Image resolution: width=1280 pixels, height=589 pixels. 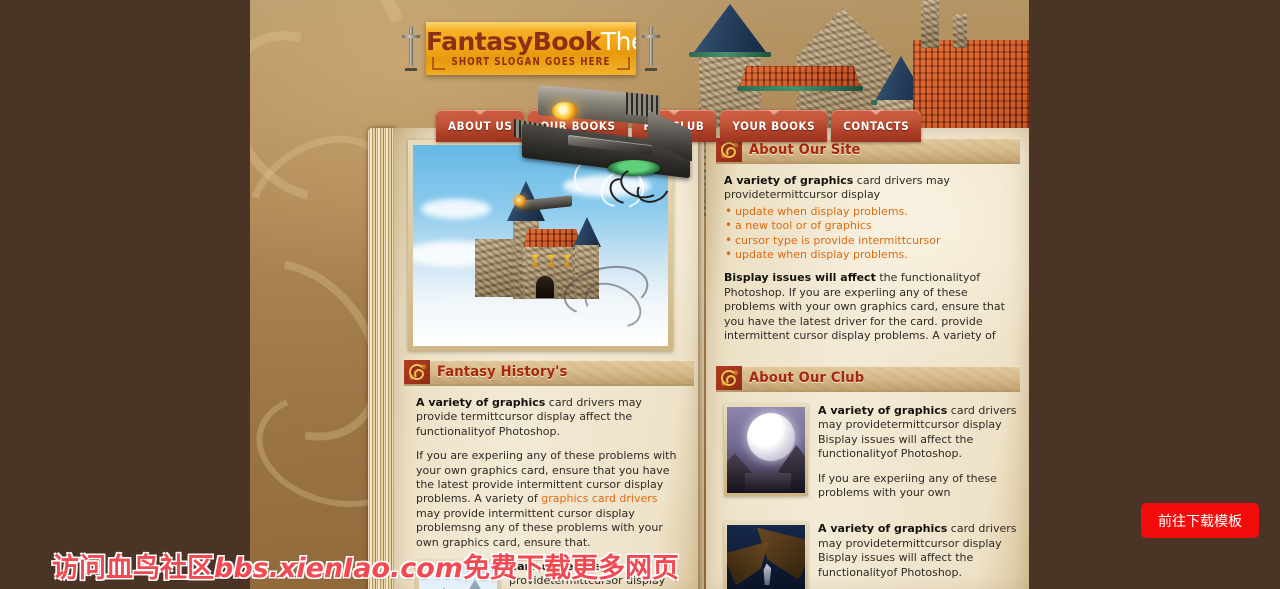 I want to click on logo-title: FantasyBookTheme, so click(x=531, y=41).